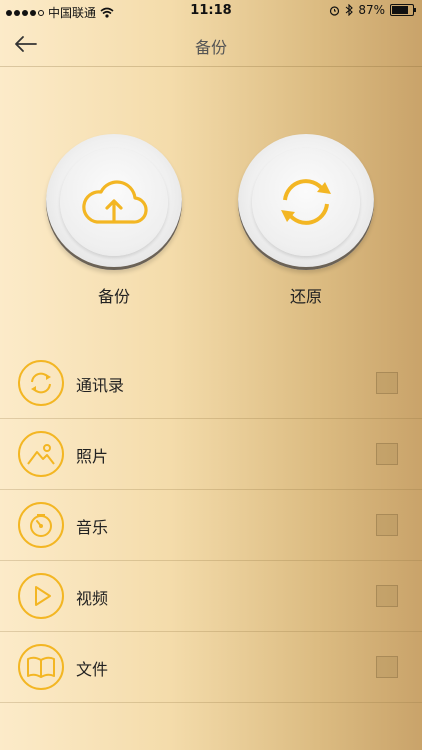  What do you see at coordinates (211, 667) in the screenshot?
I see `list-item-files: 文件` at bounding box center [211, 667].